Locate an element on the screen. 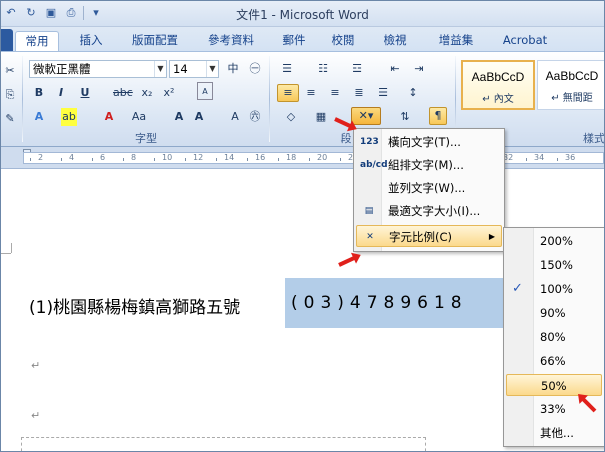 This screenshot has width=605, height=452. multilevel-list-icon: ☲ is located at coordinates (357, 69).